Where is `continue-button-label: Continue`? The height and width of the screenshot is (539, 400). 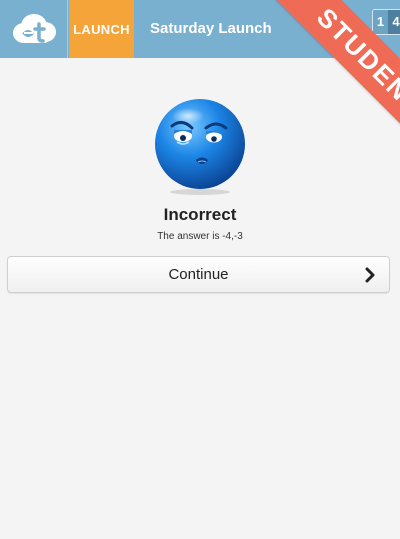
continue-button-label: Continue is located at coordinates (198, 274).